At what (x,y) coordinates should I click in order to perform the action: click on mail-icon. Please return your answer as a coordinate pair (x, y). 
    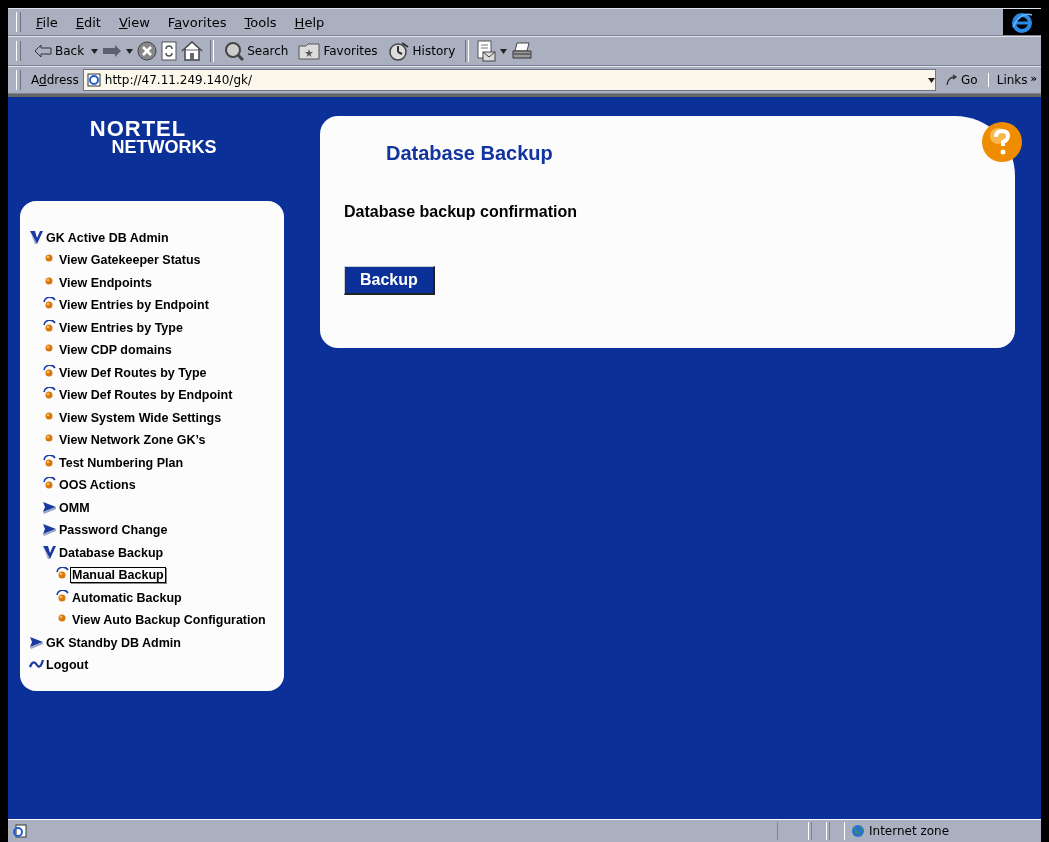
    Looking at the image, I should click on (486, 51).